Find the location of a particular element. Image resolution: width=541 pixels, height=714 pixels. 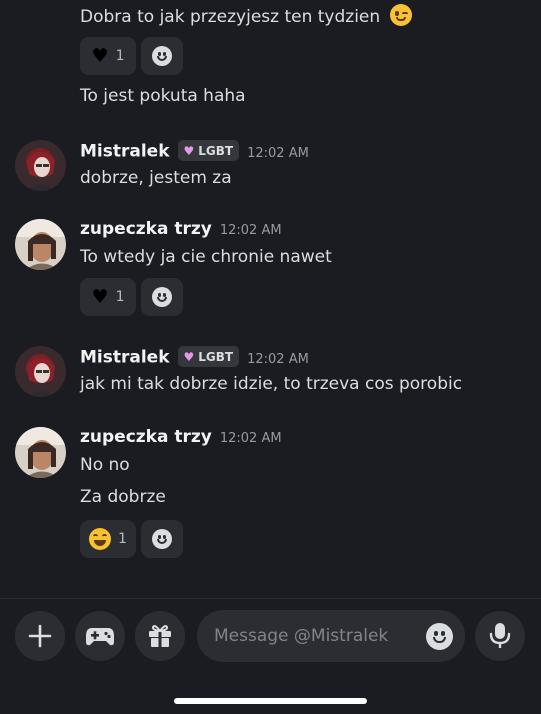

voice-message-button is located at coordinates (500, 636).